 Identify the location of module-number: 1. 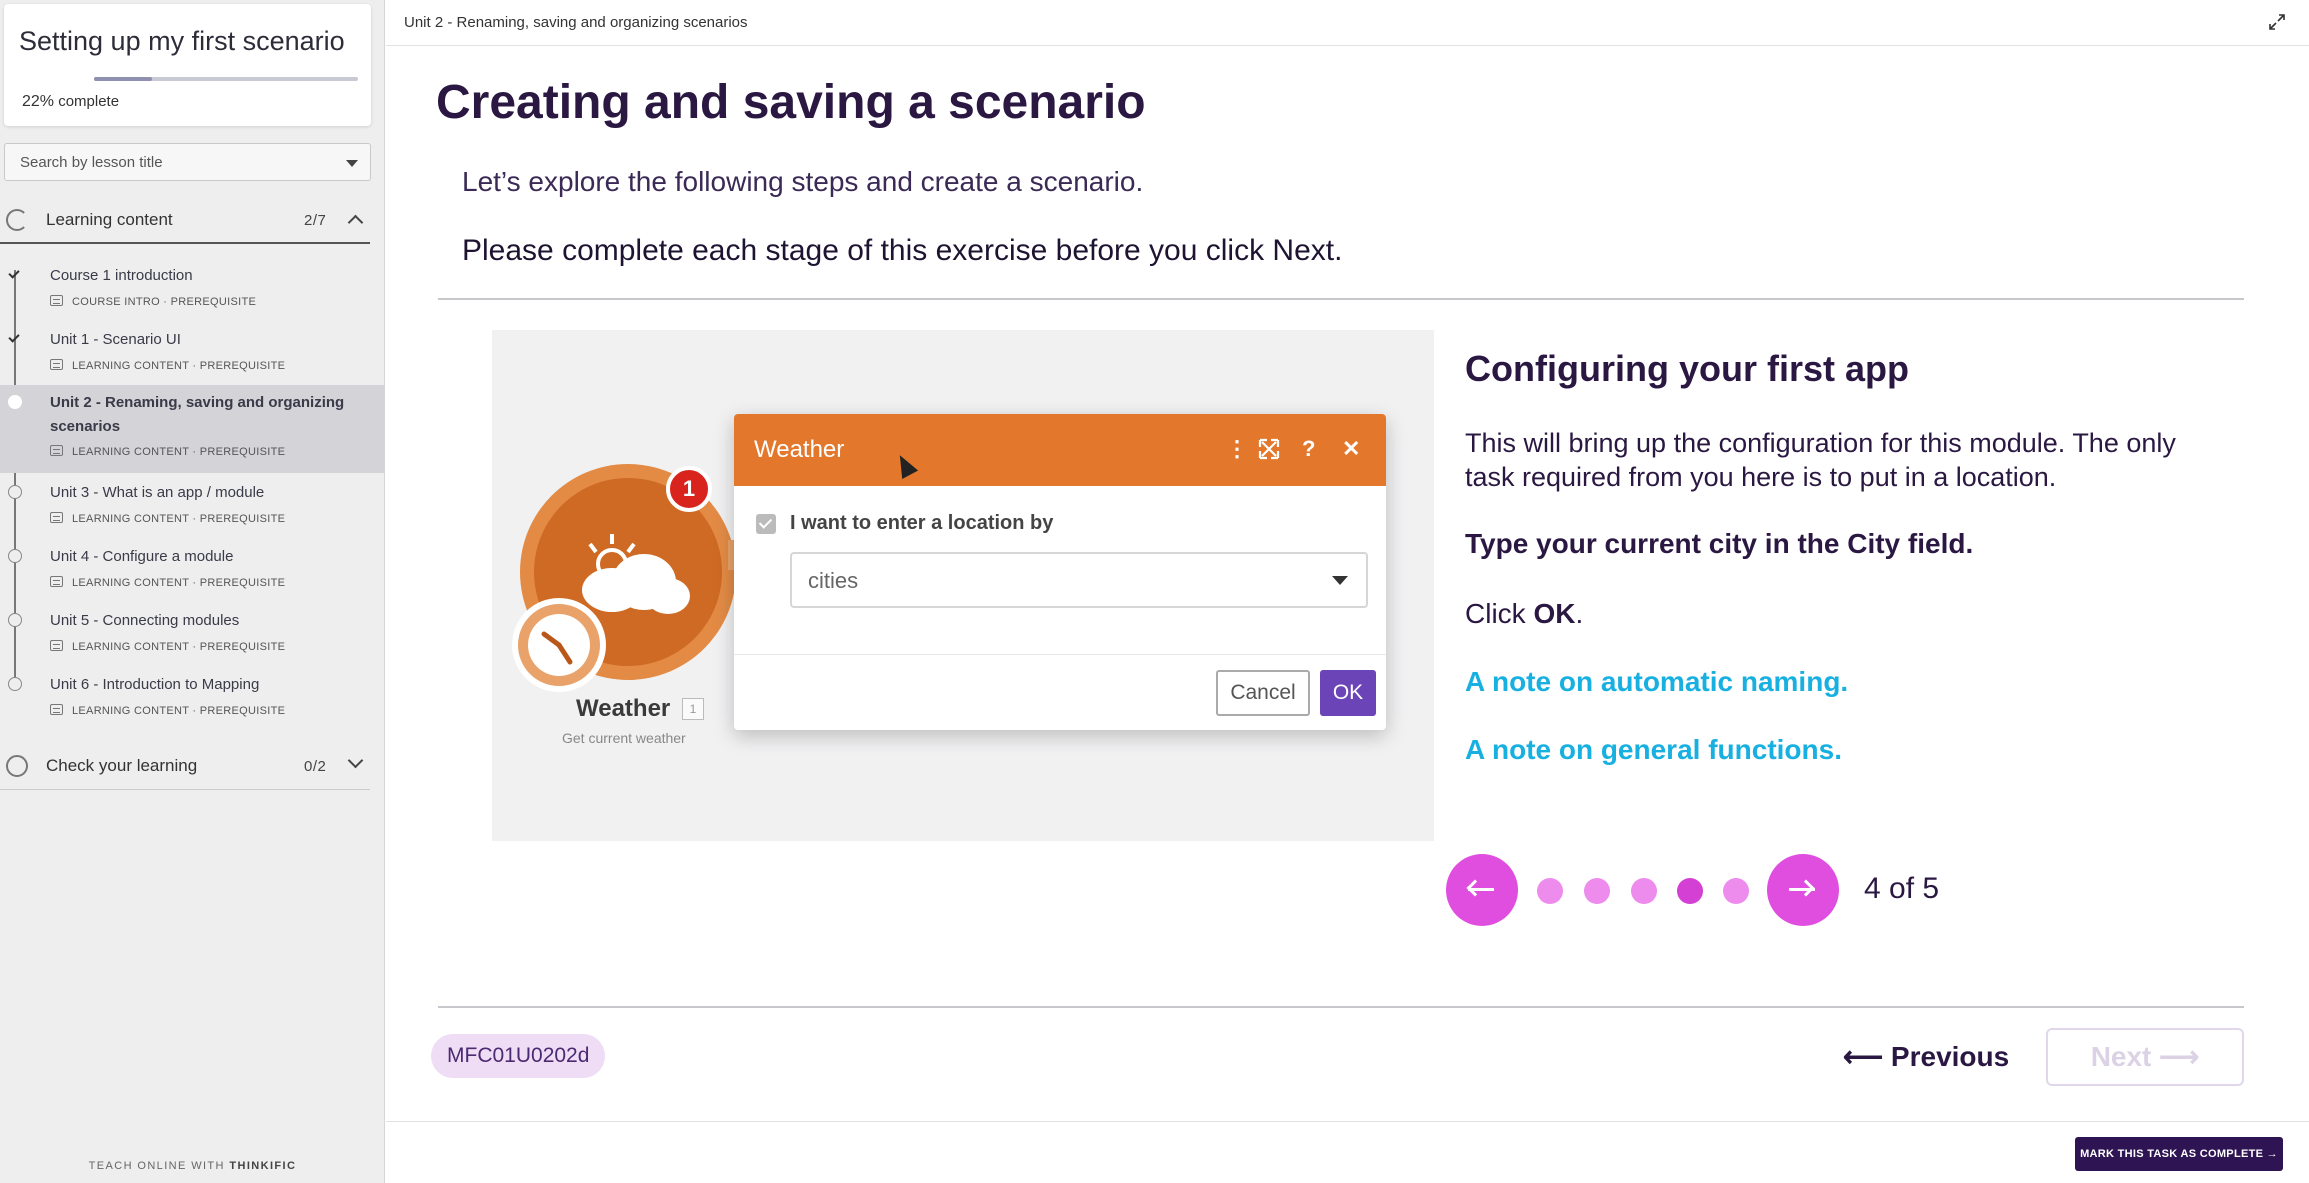
(693, 709).